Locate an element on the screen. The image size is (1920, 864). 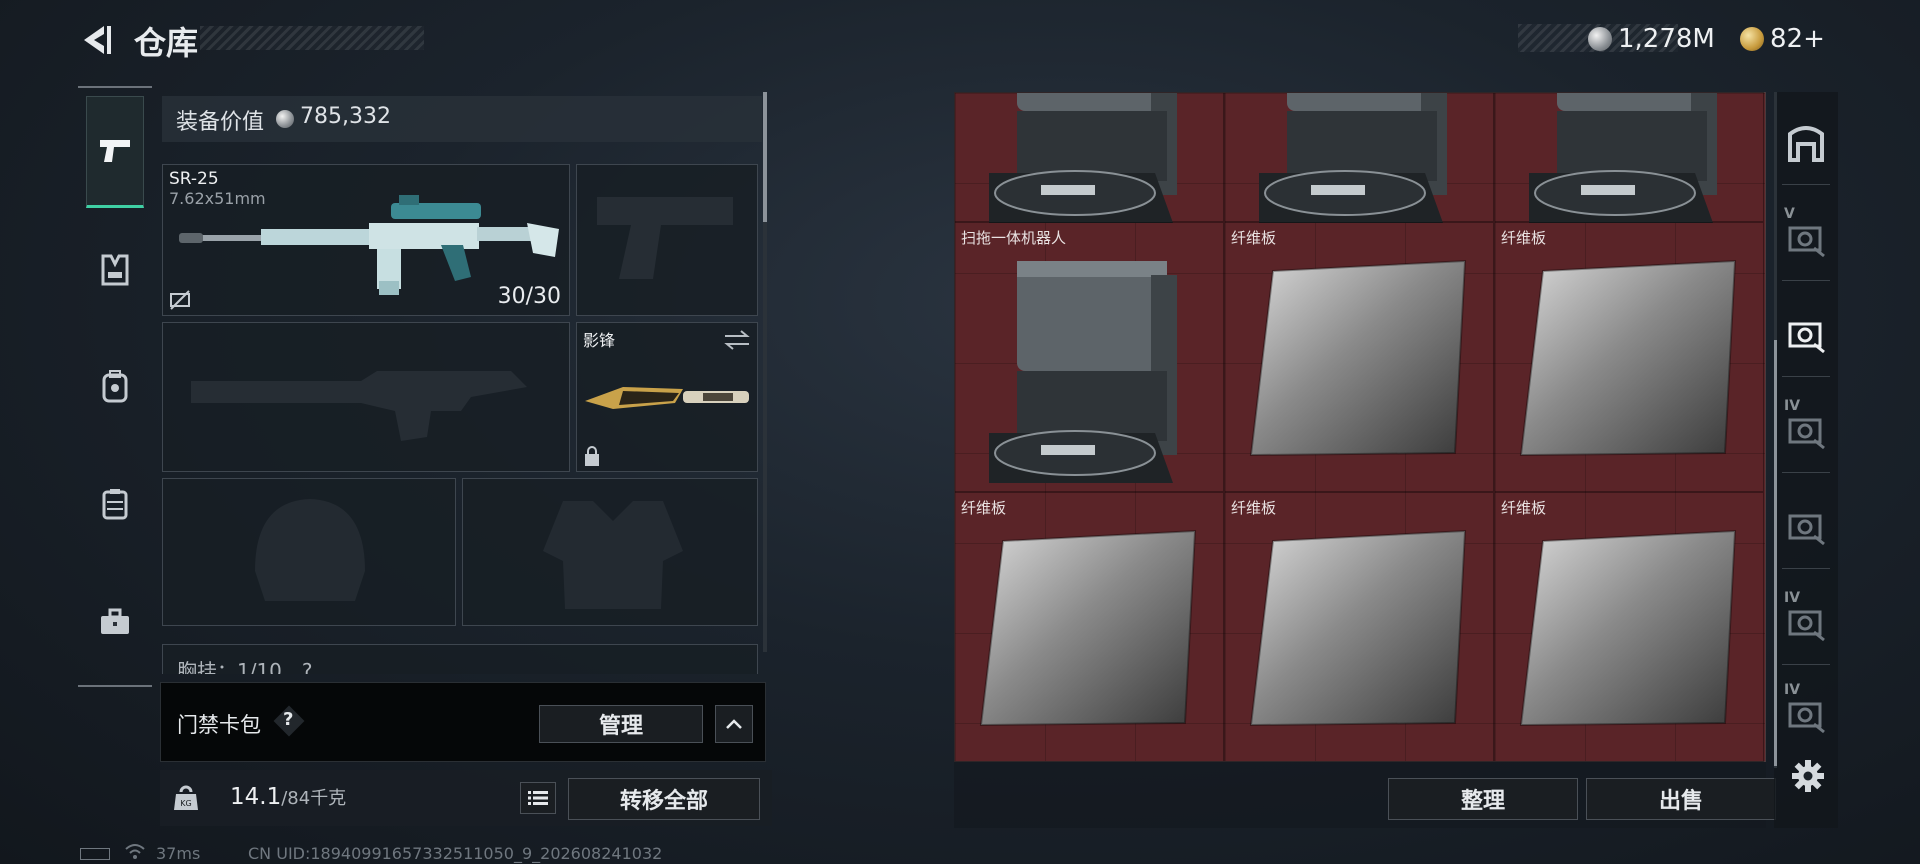
rifle-silhouette-icon is located at coordinates (359, 406).